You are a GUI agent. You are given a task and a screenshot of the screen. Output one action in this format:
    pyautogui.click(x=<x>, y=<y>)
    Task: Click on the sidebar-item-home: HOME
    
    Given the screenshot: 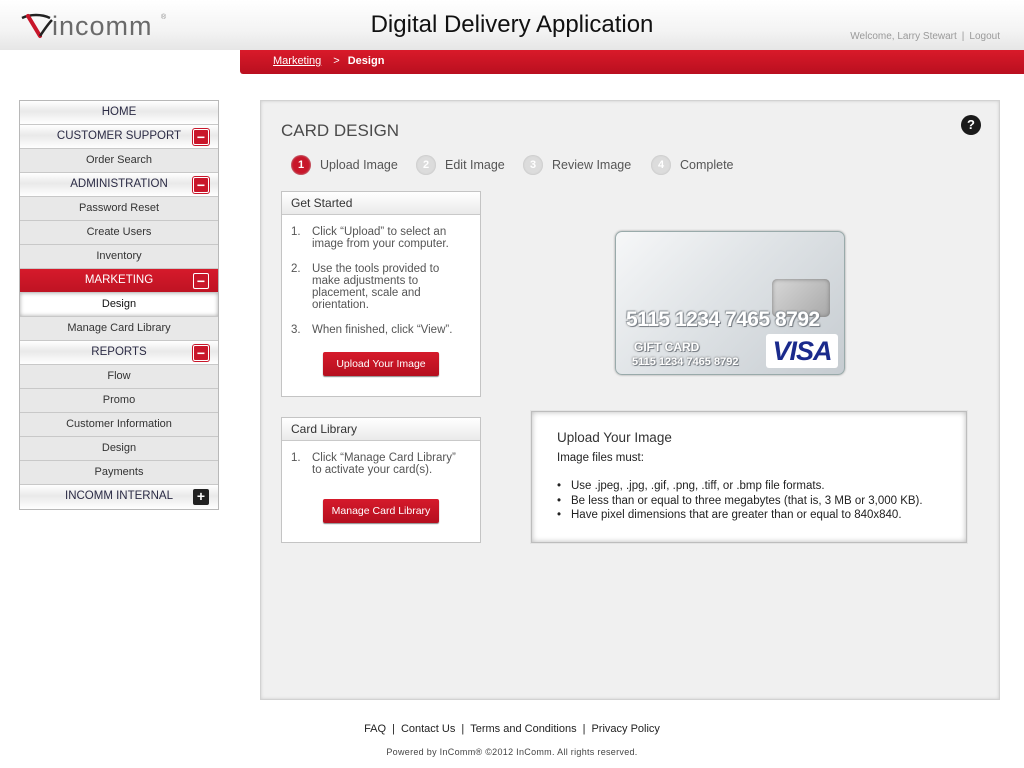 What is the action you would take?
    pyautogui.click(x=119, y=113)
    